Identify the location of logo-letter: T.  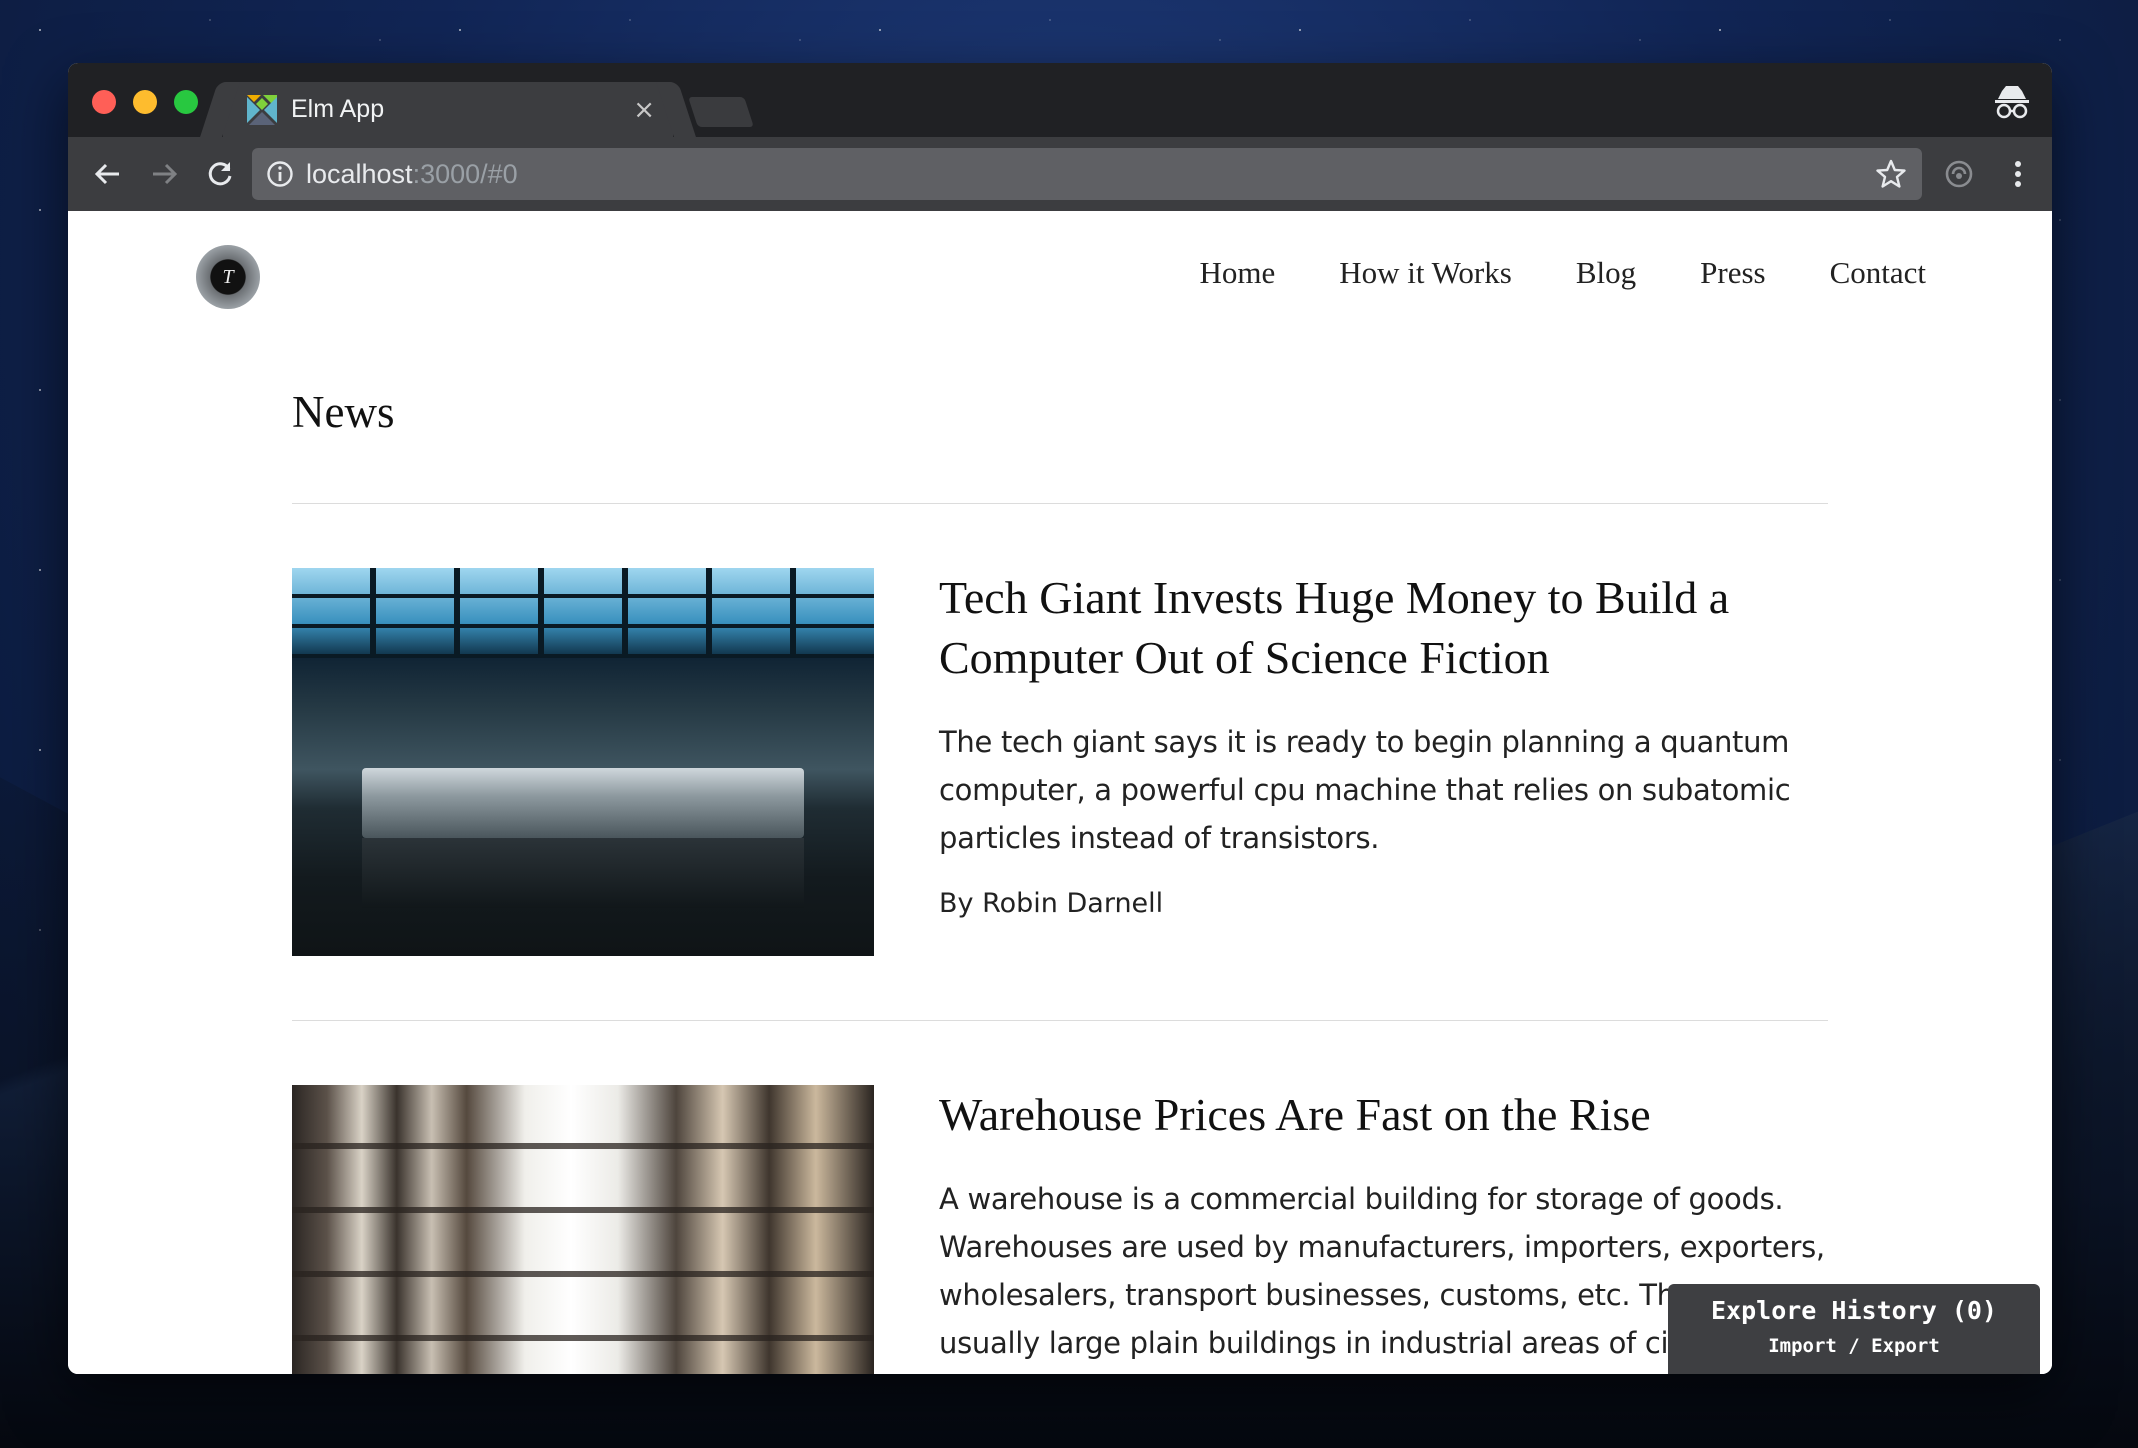
(228, 276).